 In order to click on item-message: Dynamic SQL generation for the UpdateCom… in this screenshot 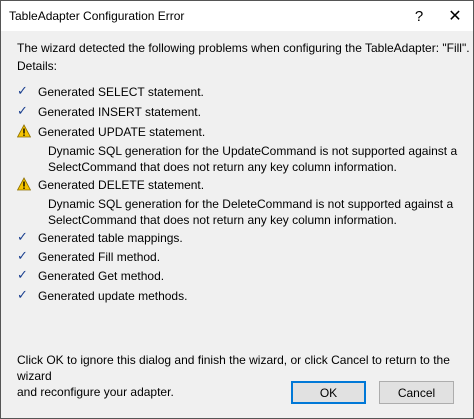, I will do `click(252, 159)`.